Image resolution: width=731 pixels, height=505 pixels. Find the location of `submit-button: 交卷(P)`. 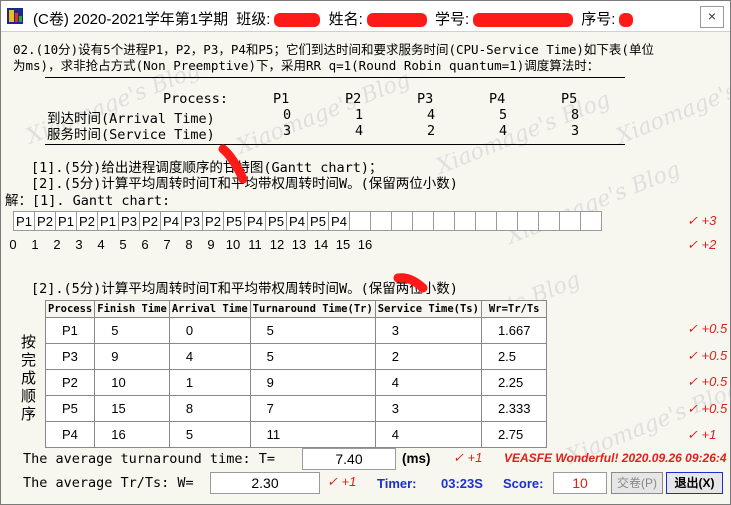

submit-button: 交卷(P) is located at coordinates (637, 483).